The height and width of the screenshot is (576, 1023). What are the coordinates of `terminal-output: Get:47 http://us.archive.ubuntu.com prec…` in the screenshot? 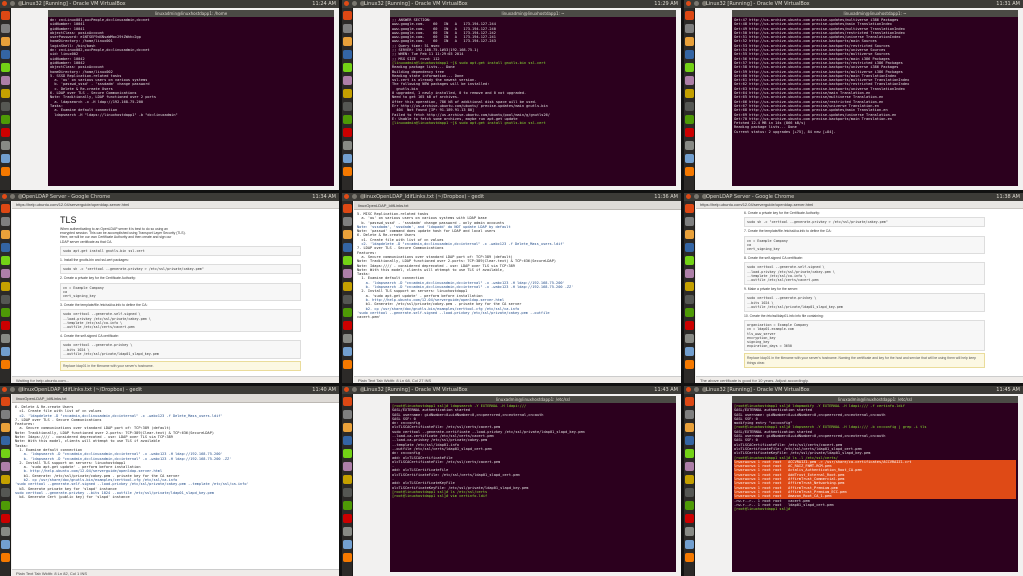 It's located at (875, 101).